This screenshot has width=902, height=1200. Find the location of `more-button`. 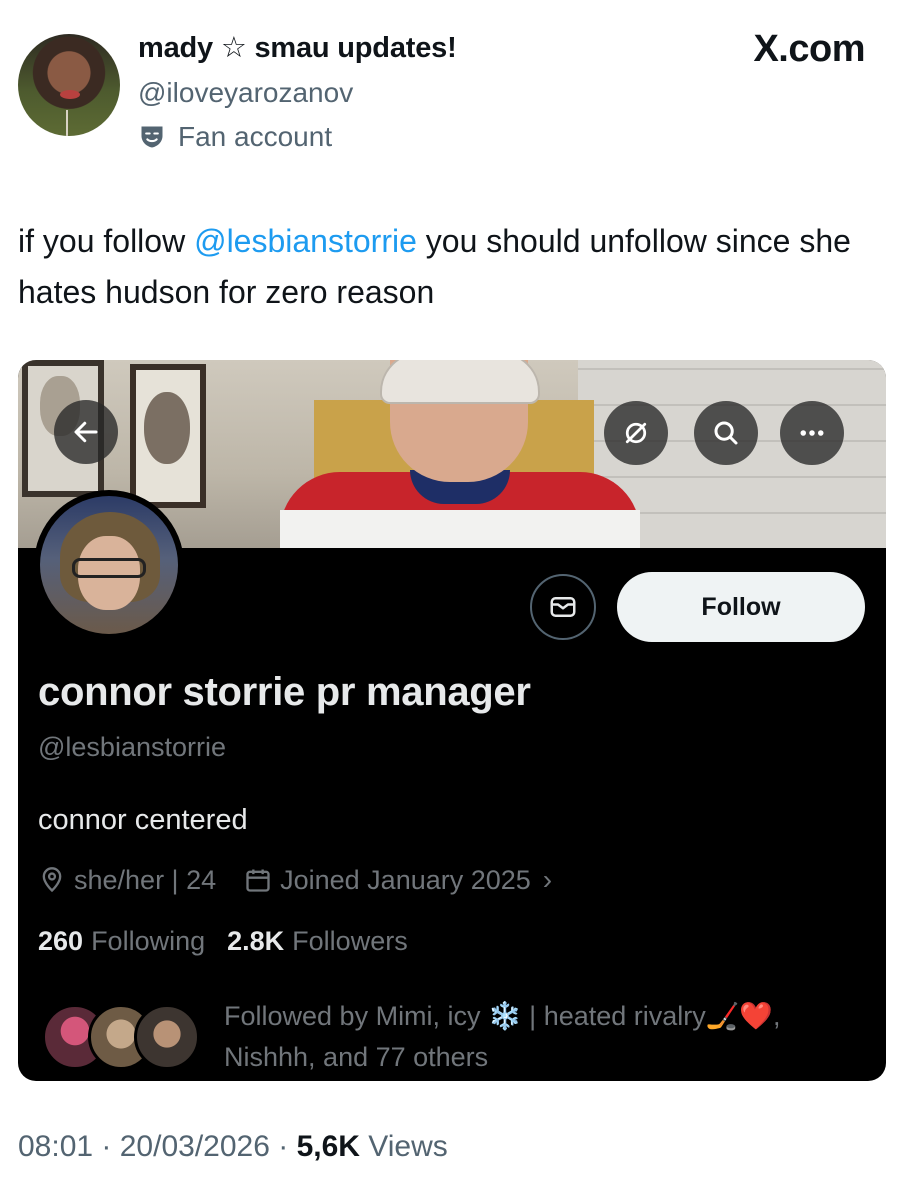

more-button is located at coordinates (812, 433).